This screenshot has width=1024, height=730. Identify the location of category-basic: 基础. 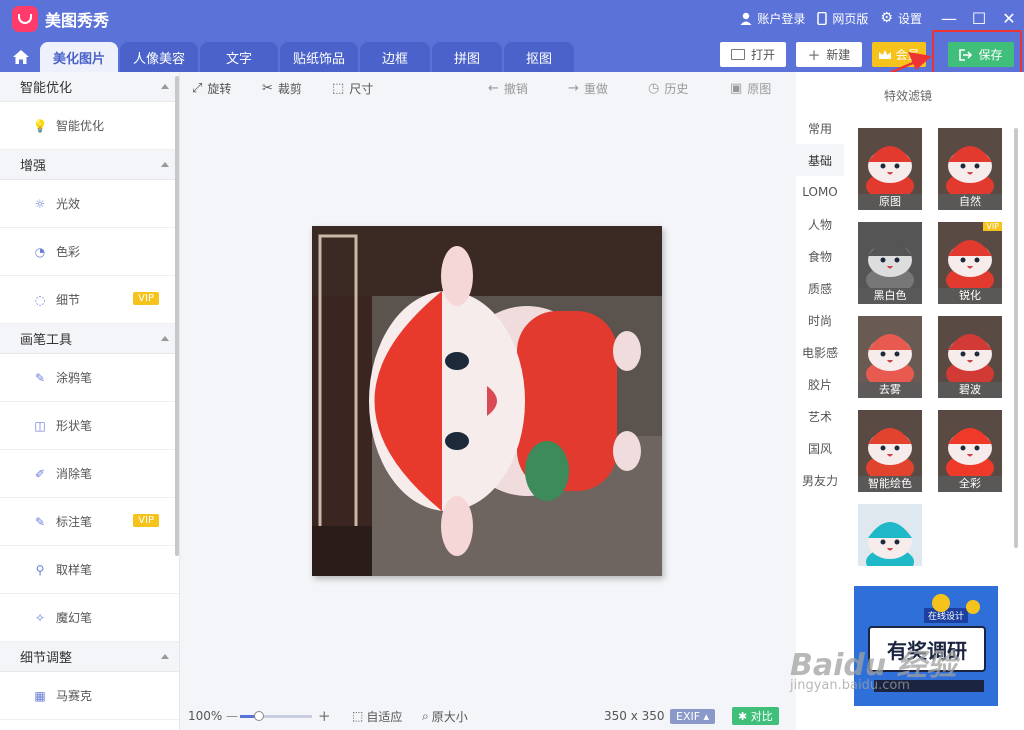
(820, 160).